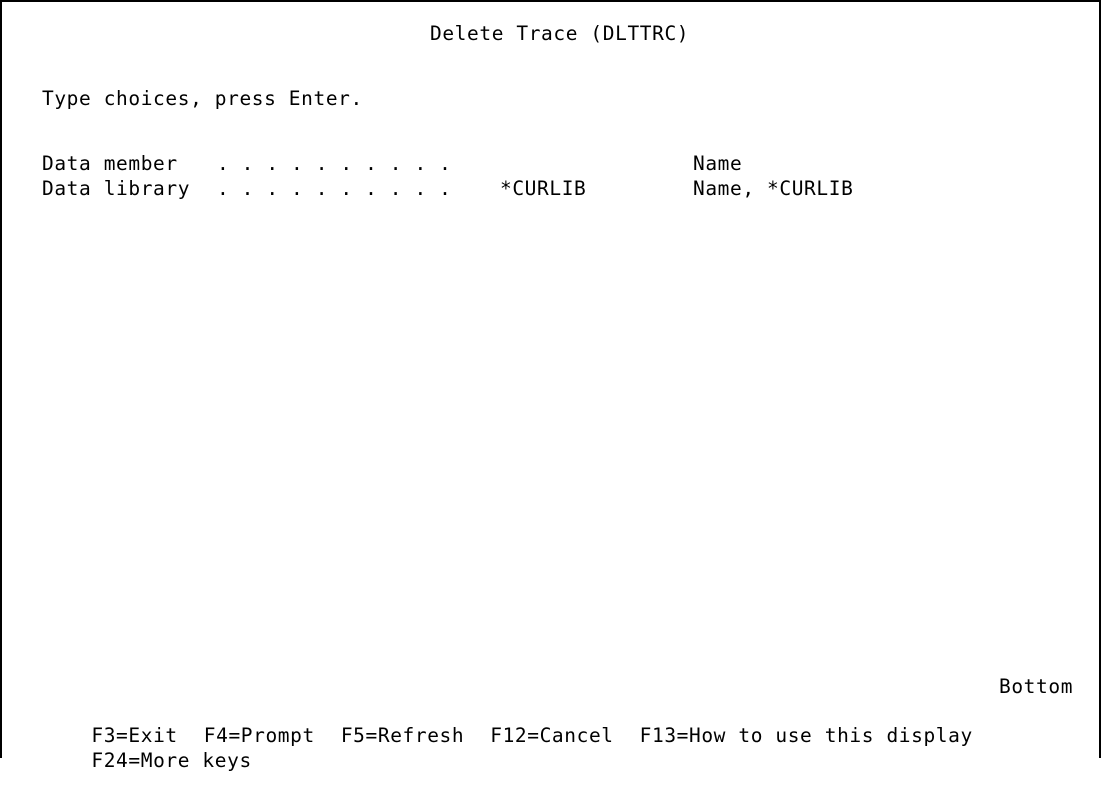 The height and width of the screenshot is (797, 1103). What do you see at coordinates (773, 188) in the screenshot?
I see `data-library-allowed-values: Name, *CURLIB` at bounding box center [773, 188].